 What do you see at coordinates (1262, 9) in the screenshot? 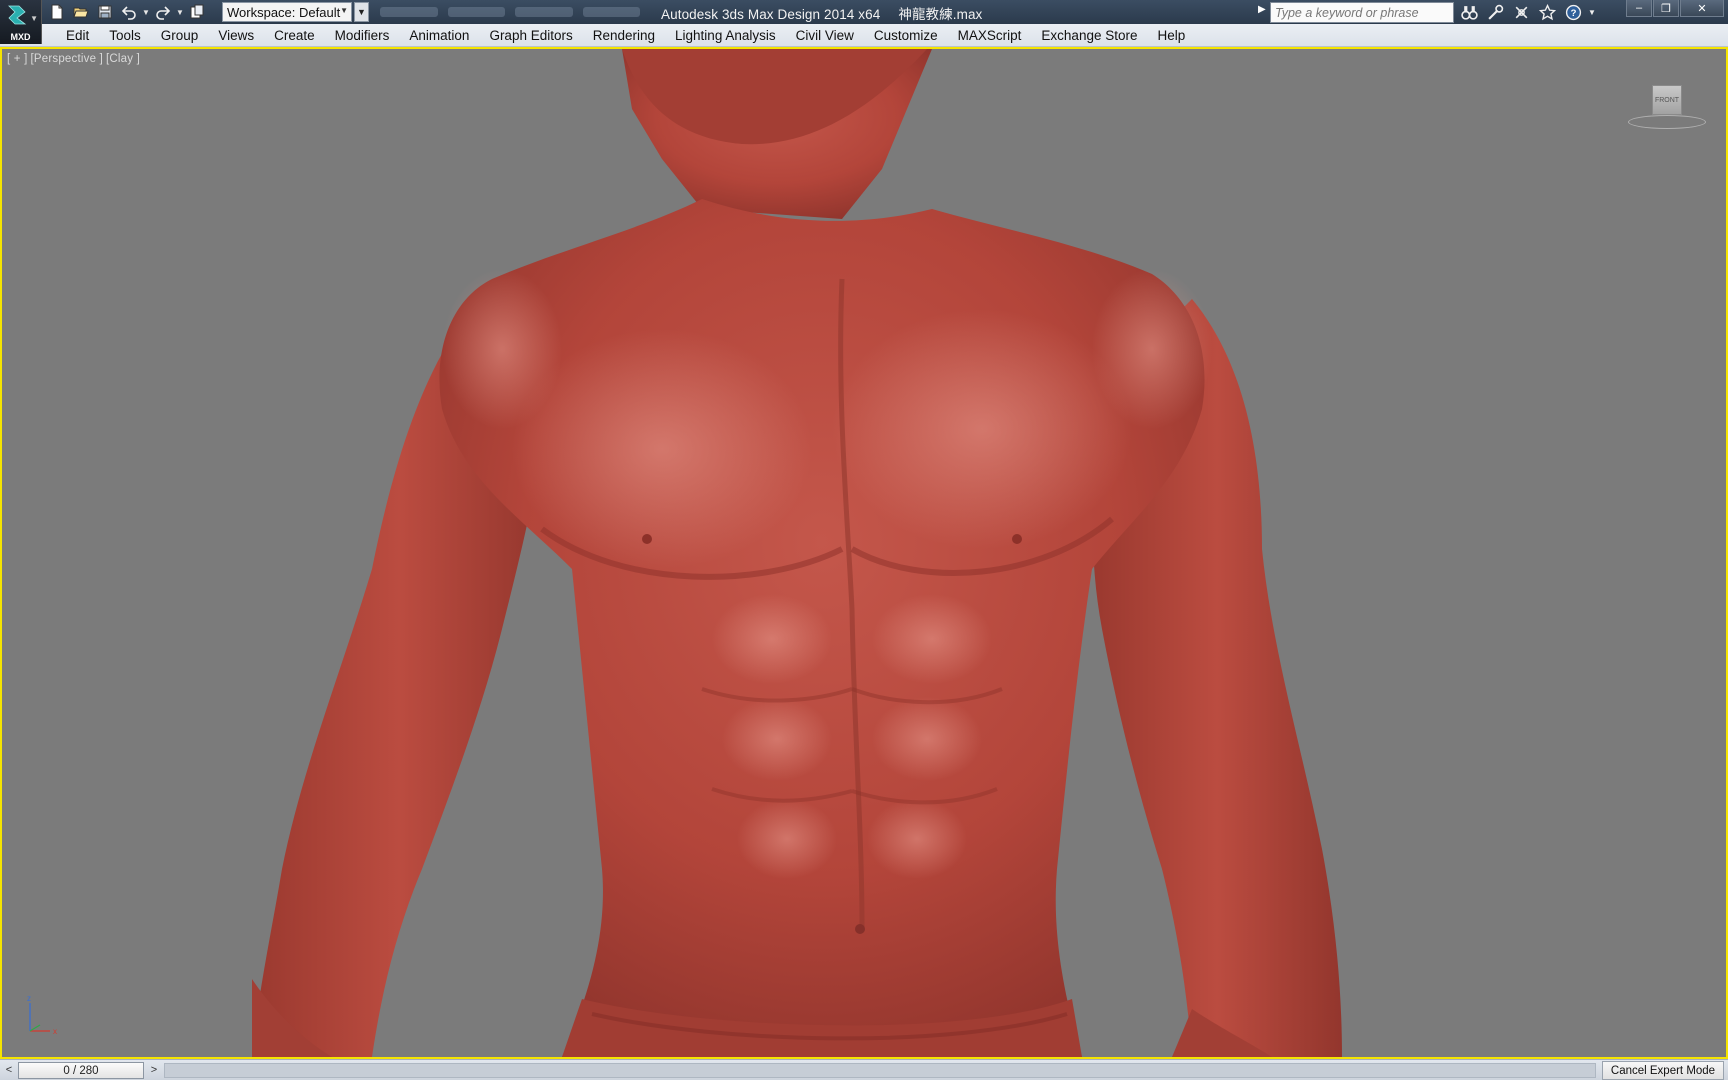
I see `search-expand-icon: ▶` at bounding box center [1262, 9].